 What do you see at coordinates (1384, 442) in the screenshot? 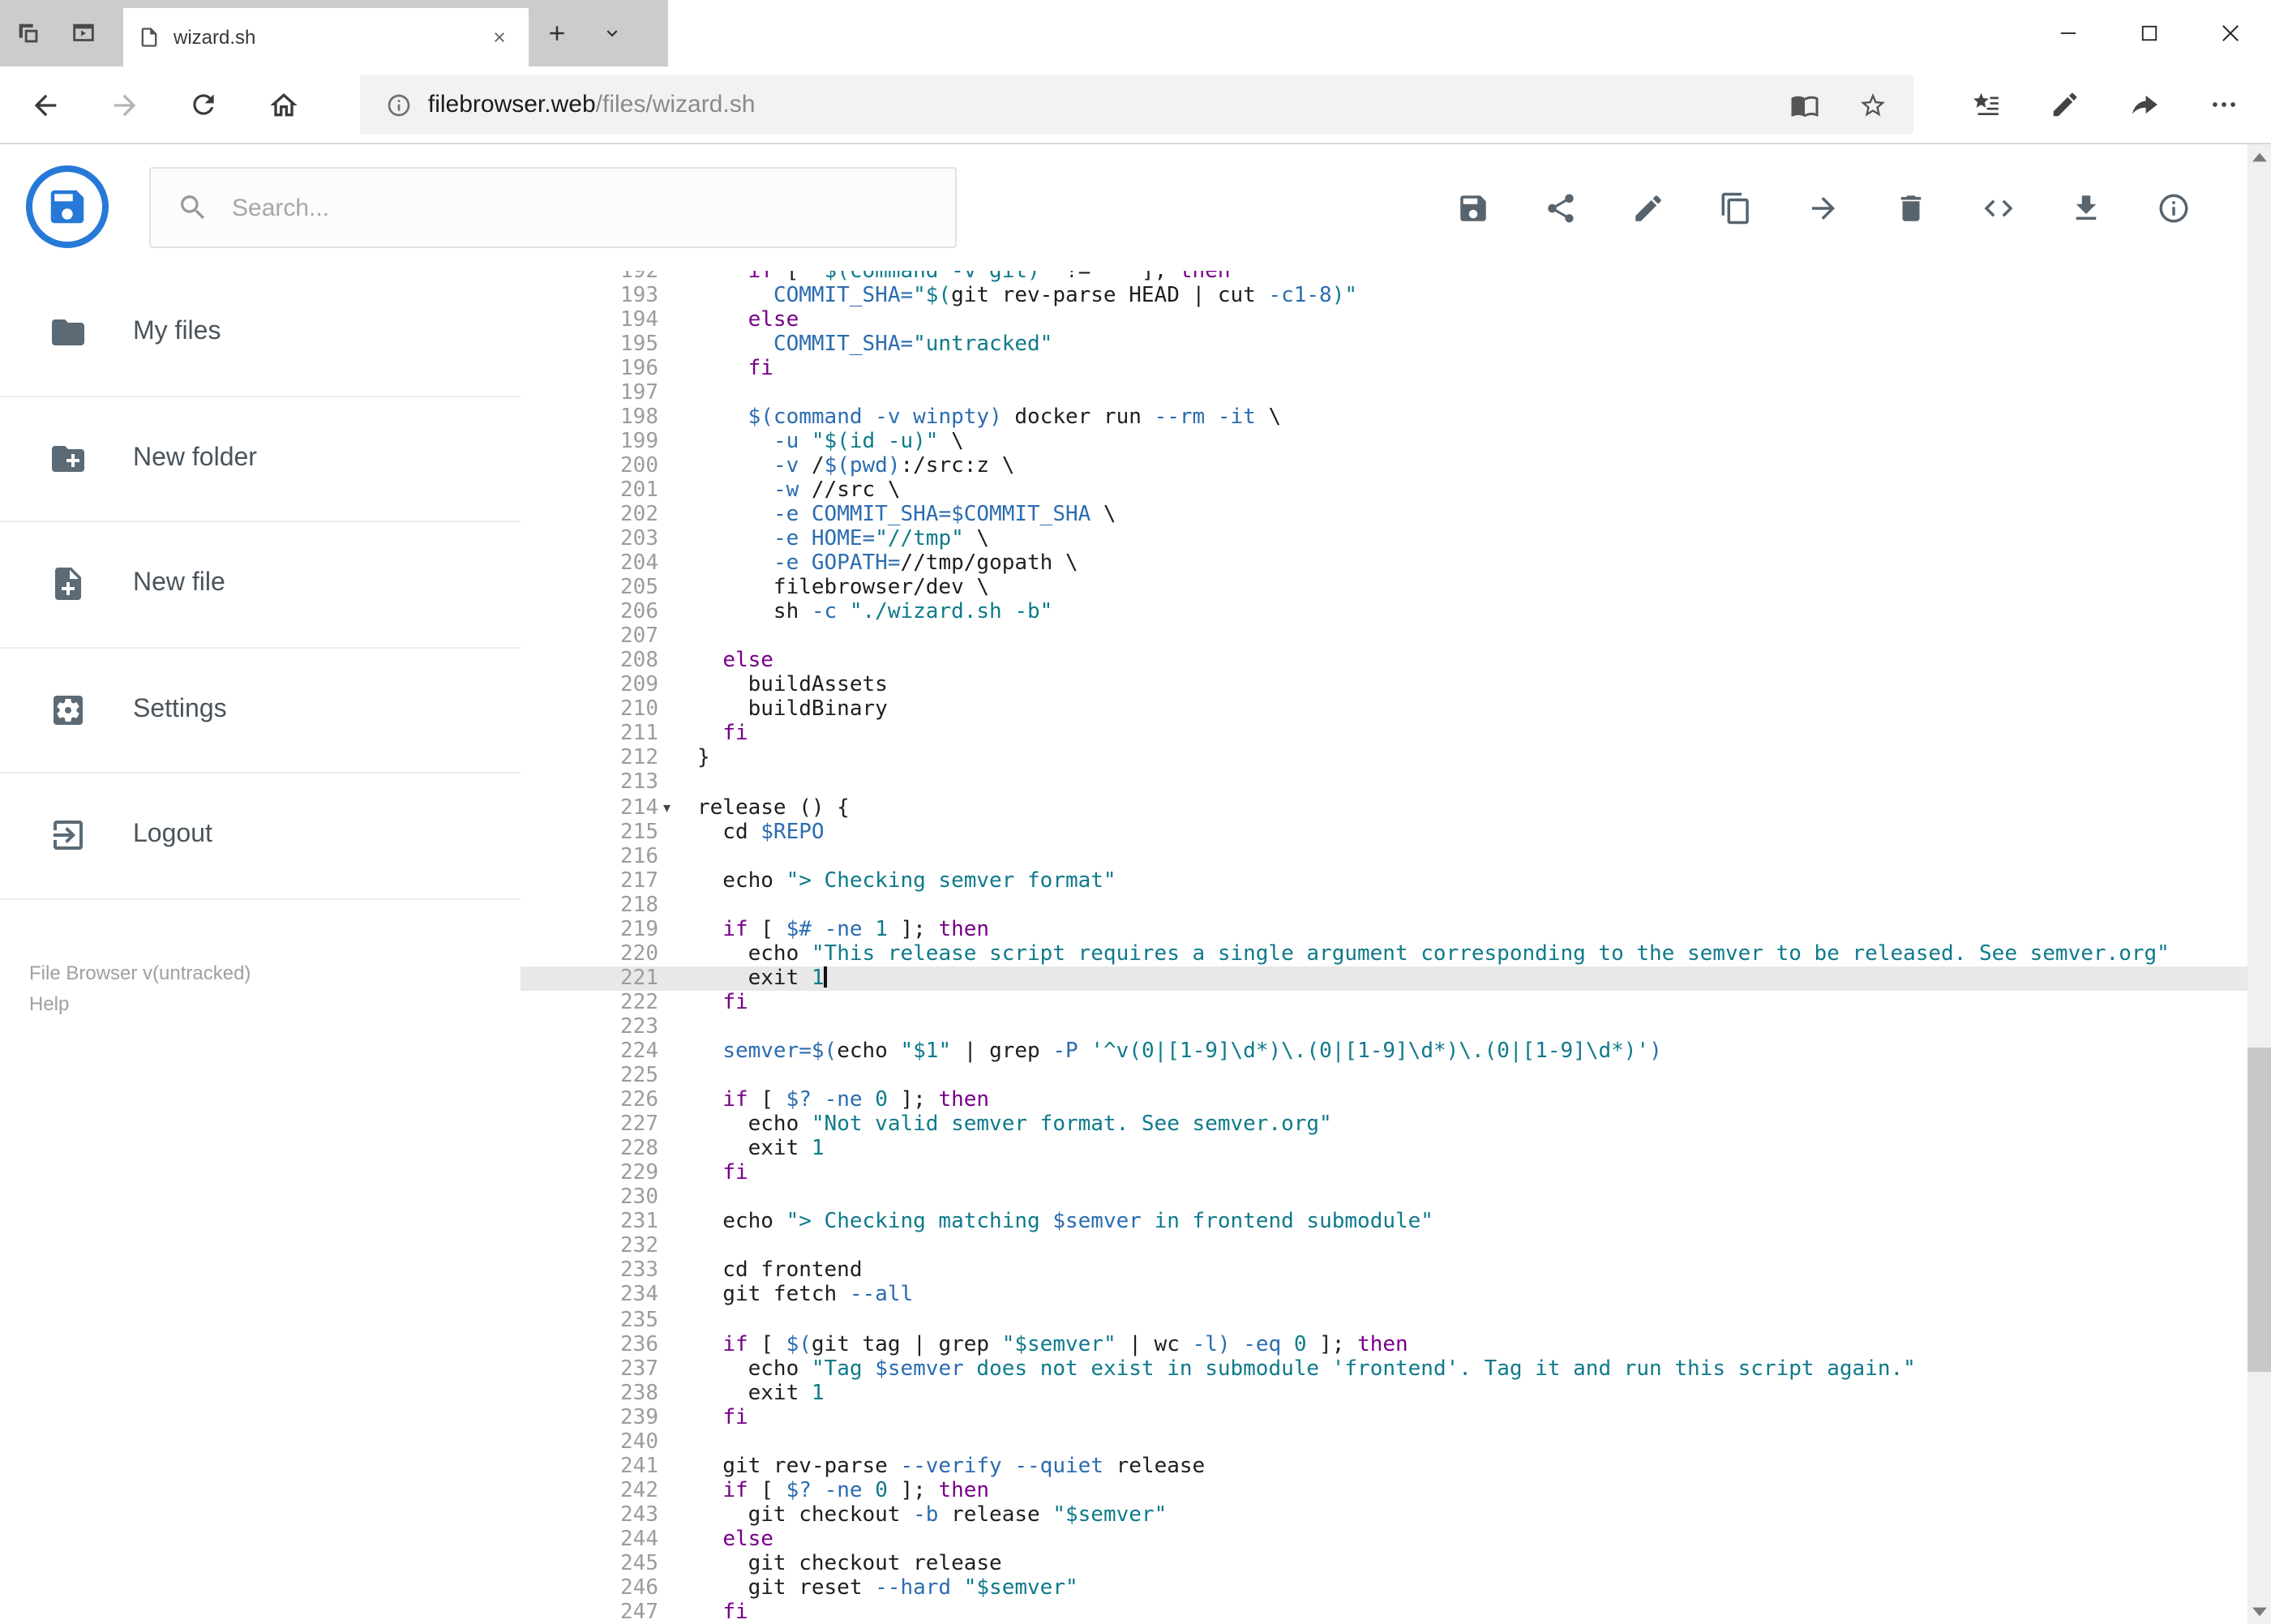
I see `code-line: 199 -u "$(id -u)" \` at bounding box center [1384, 442].